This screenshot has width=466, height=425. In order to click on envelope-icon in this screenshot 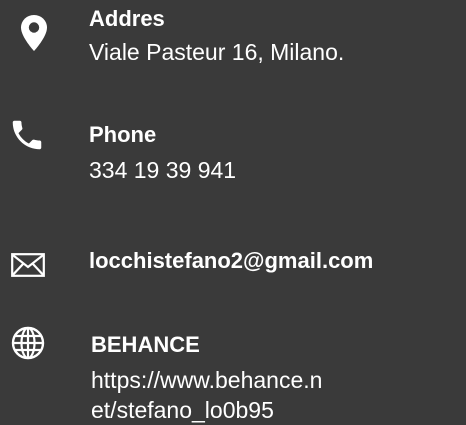, I will do `click(28, 265)`.